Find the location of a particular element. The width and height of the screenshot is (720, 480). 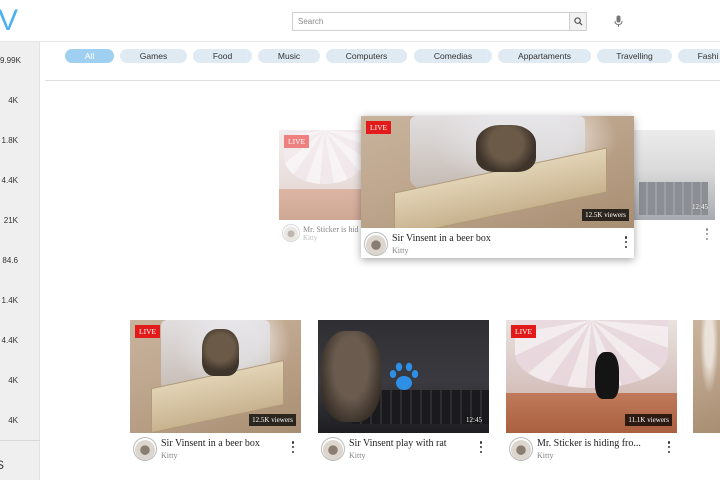

chip-games: Games is located at coordinates (153, 56).